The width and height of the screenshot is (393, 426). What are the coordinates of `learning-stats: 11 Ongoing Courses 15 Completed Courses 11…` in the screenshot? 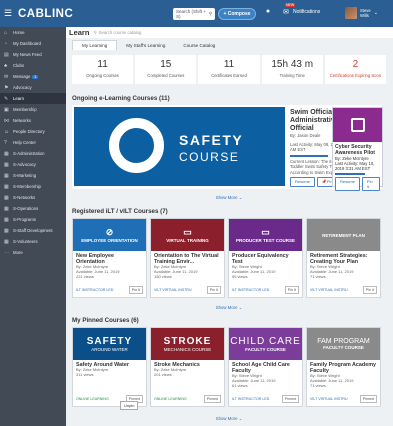 It's located at (229, 69).